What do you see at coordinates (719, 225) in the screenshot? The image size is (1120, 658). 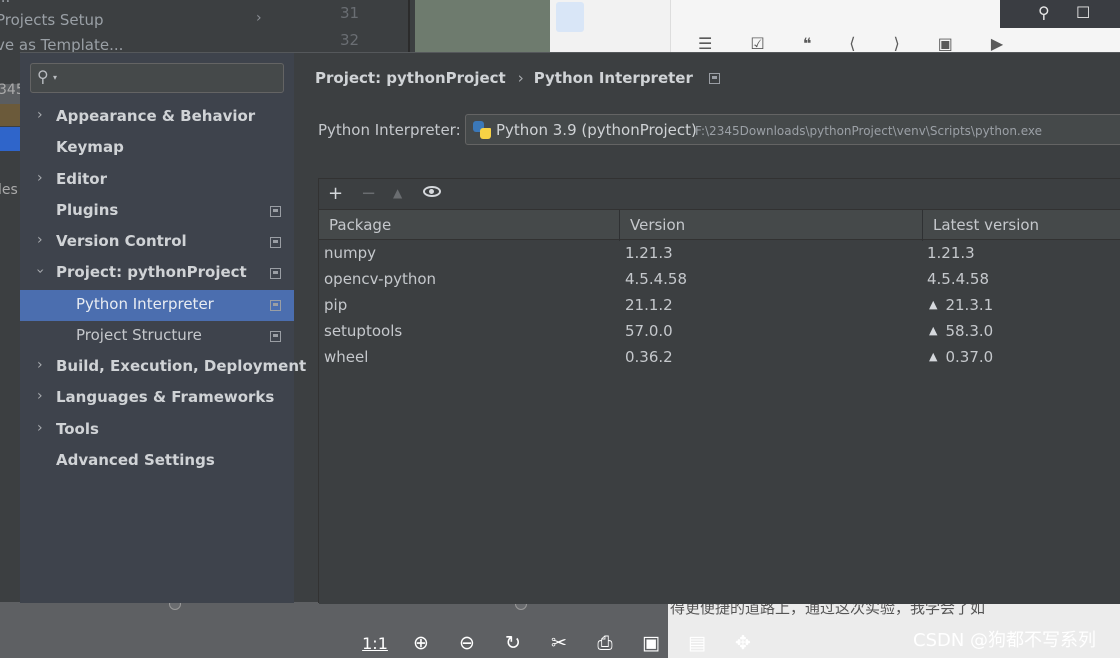 I see `table-header: Package Version Latest version` at bounding box center [719, 225].